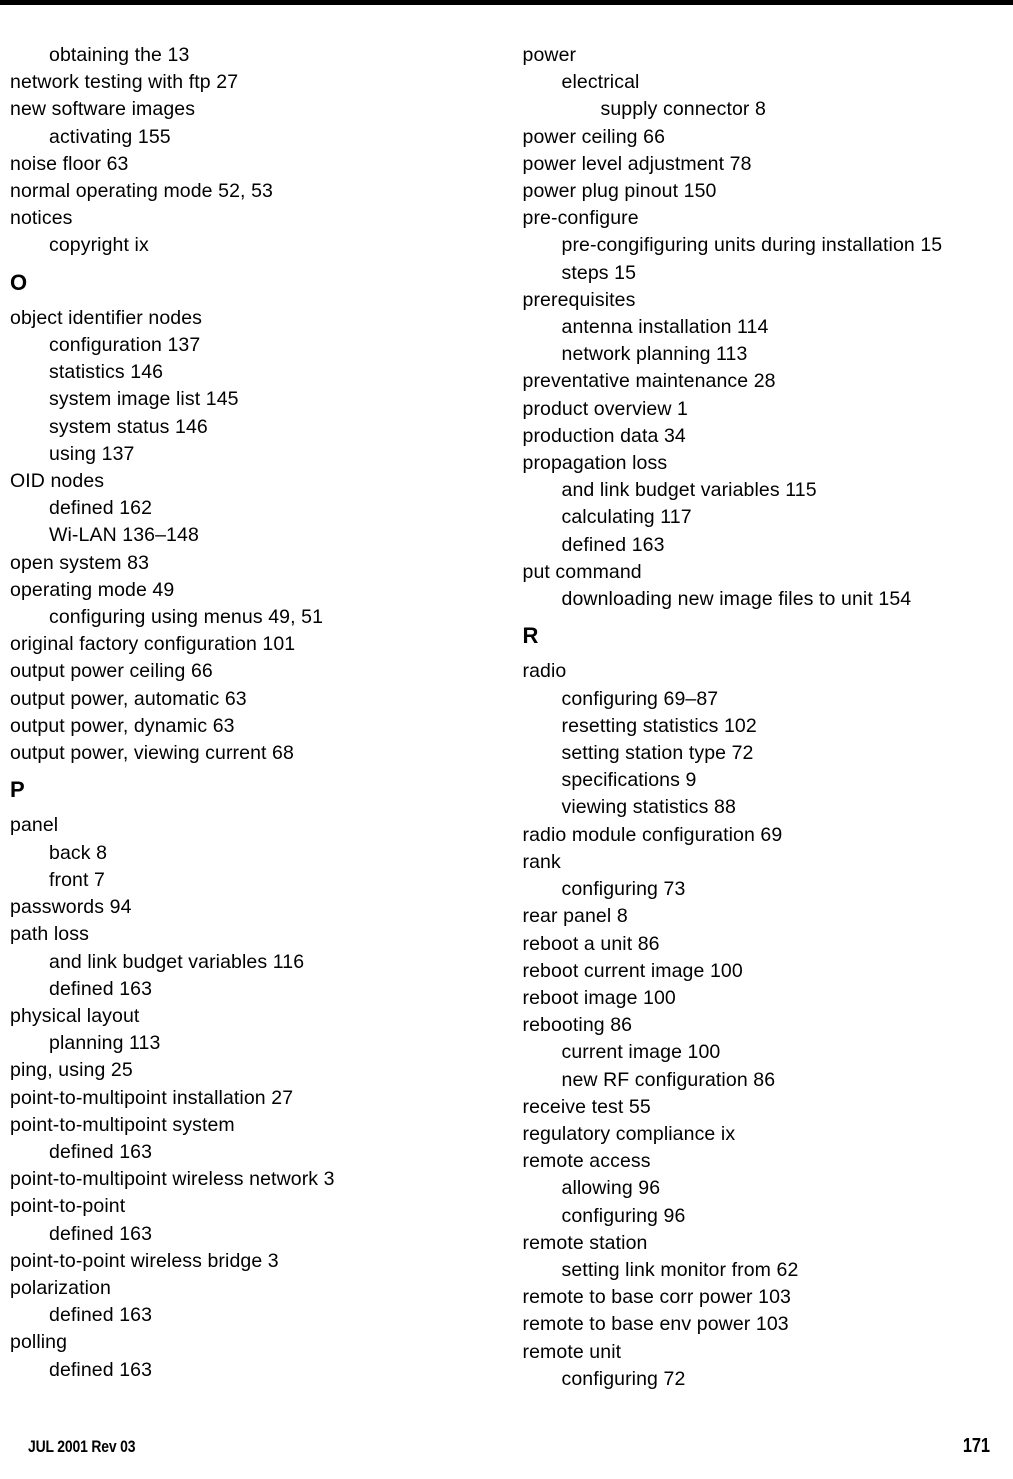  Describe the element at coordinates (585, 1242) in the screenshot. I see `index-entry: remote station` at that location.